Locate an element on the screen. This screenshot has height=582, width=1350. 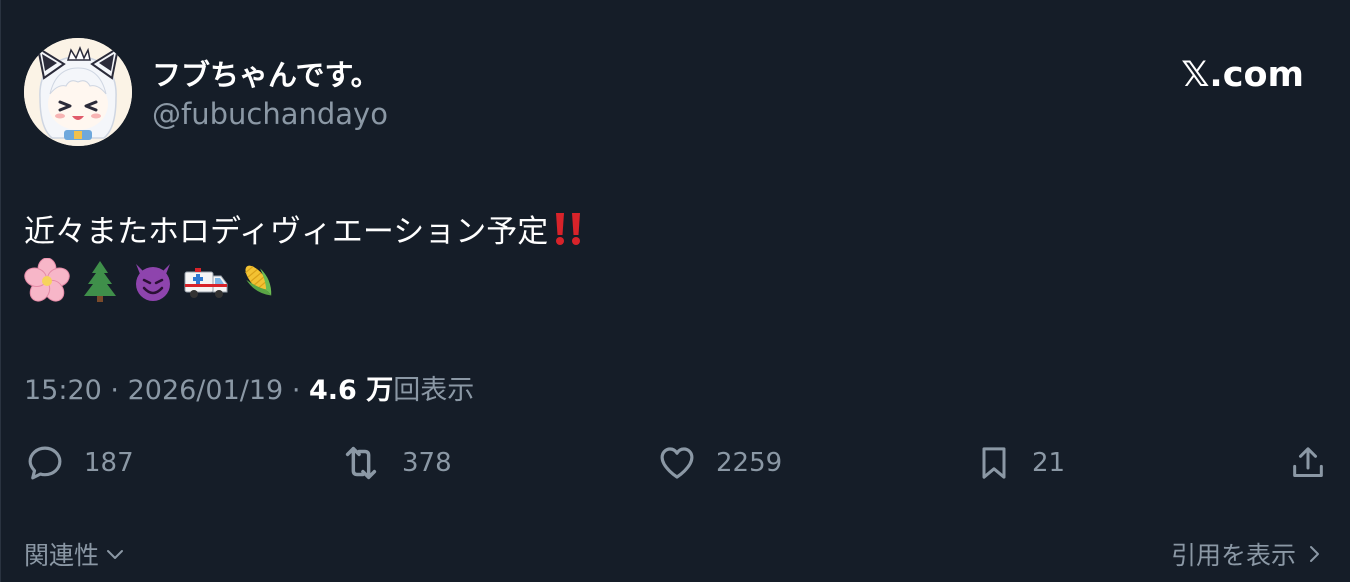
evergreen-tree-icon is located at coordinates (100, 281).